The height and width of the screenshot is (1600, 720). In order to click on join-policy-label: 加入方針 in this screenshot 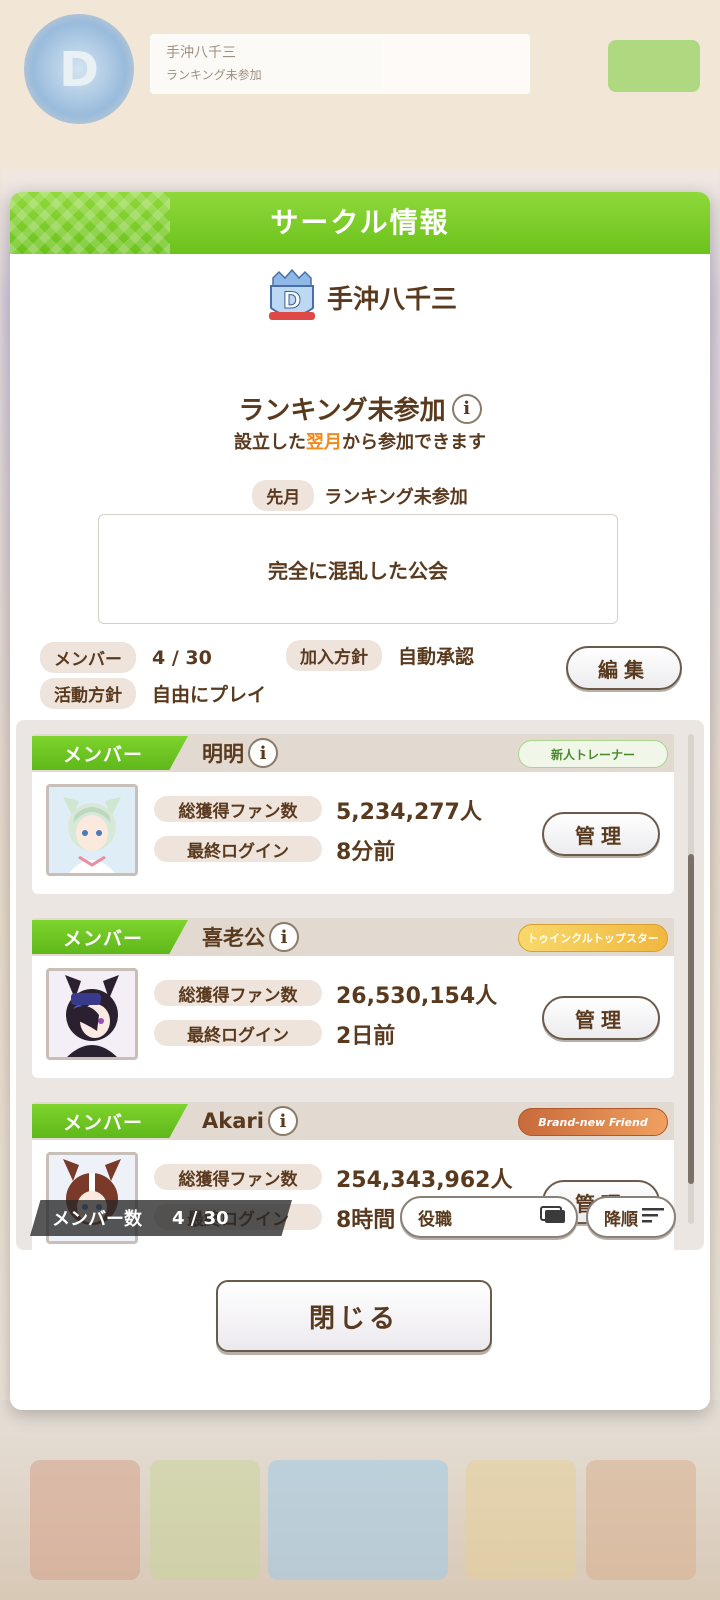, I will do `click(334, 655)`.